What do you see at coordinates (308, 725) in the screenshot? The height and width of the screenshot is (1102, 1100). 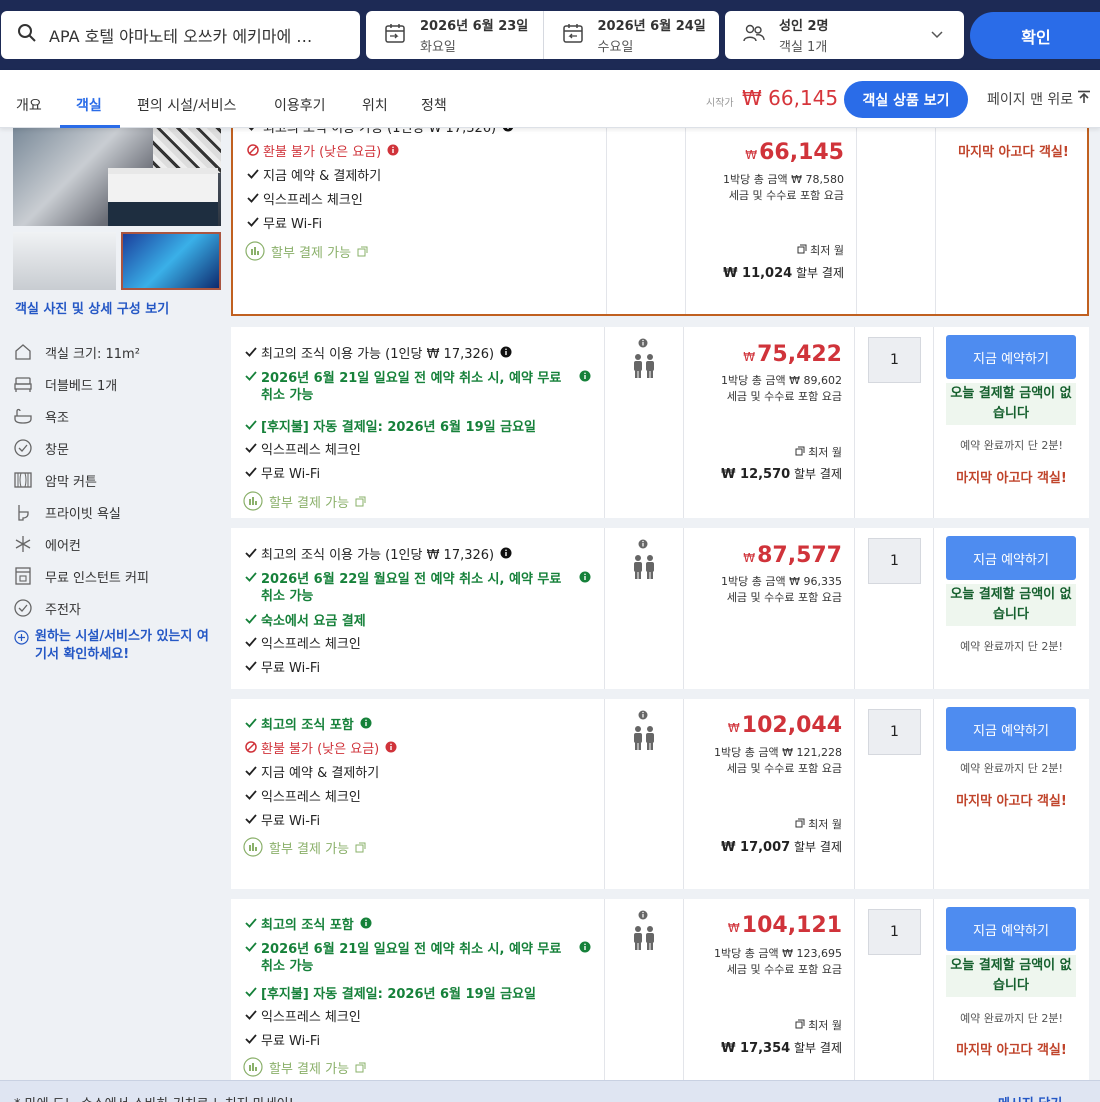 I see `rate-feature: 최고의 조식 포함` at bounding box center [308, 725].